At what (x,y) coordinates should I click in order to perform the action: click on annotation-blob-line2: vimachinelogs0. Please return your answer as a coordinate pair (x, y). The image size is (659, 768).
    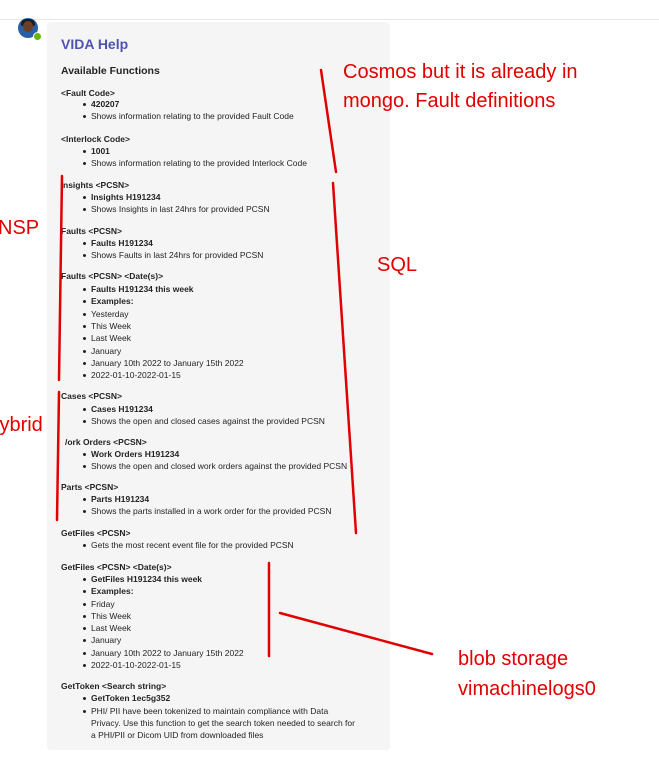
    Looking at the image, I should click on (527, 689).